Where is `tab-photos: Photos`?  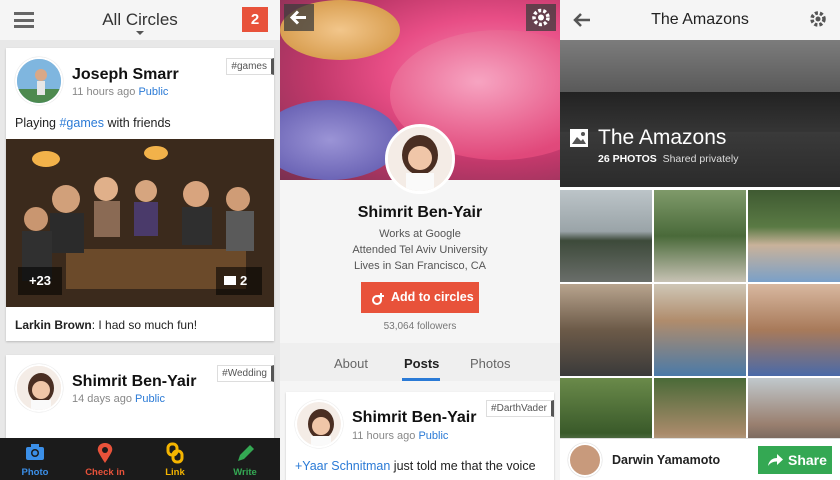 tab-photos: Photos is located at coordinates (490, 363).